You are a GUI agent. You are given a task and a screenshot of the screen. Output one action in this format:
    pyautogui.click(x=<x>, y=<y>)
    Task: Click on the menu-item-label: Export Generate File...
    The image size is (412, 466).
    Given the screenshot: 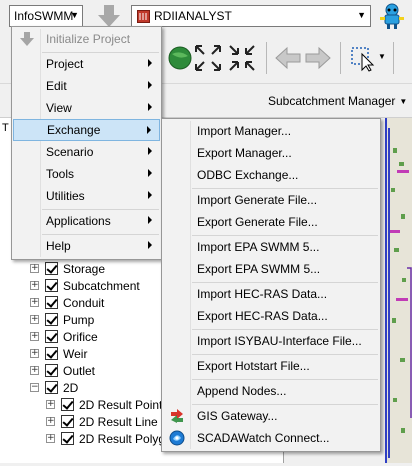 What is the action you would take?
    pyautogui.click(x=257, y=222)
    